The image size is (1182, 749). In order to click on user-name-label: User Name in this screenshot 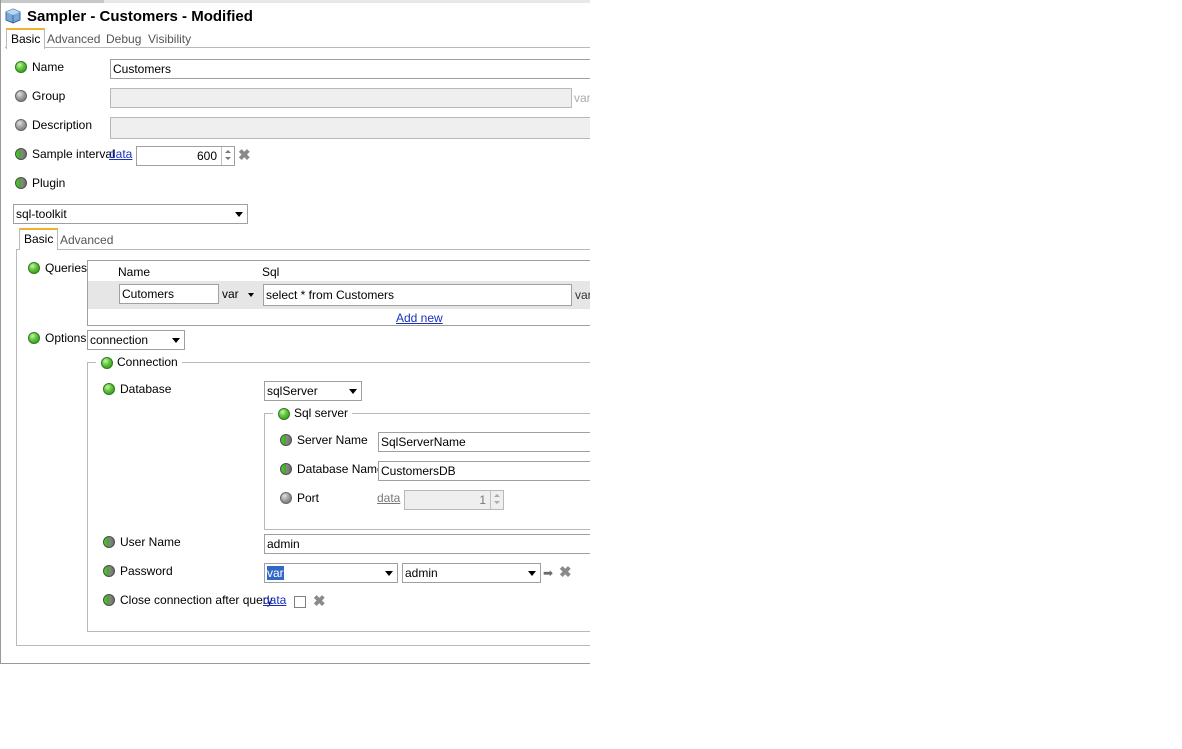, I will do `click(150, 542)`.